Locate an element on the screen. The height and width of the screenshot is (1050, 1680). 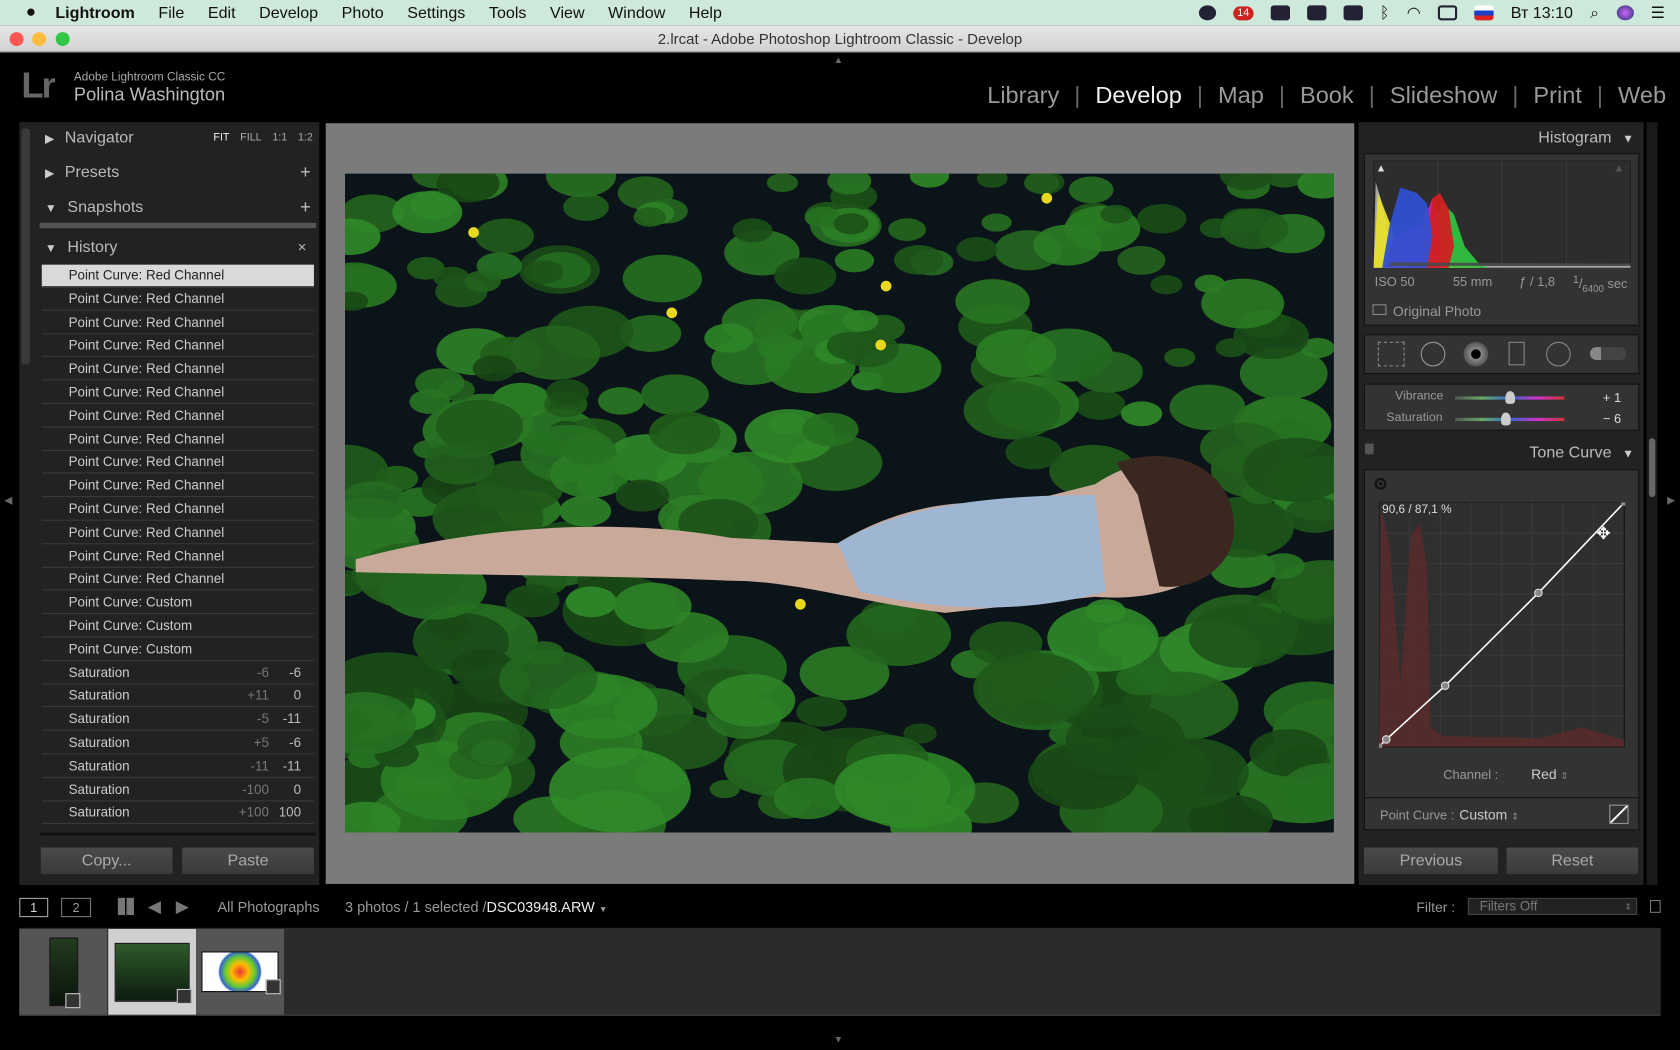
zoom-button is located at coordinates (62, 39).